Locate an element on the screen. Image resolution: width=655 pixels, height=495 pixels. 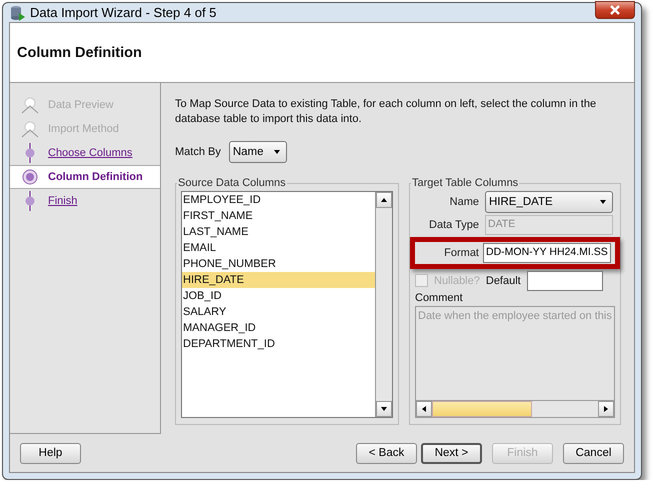
list-item: EMPLOYEE_ID is located at coordinates (278, 200).